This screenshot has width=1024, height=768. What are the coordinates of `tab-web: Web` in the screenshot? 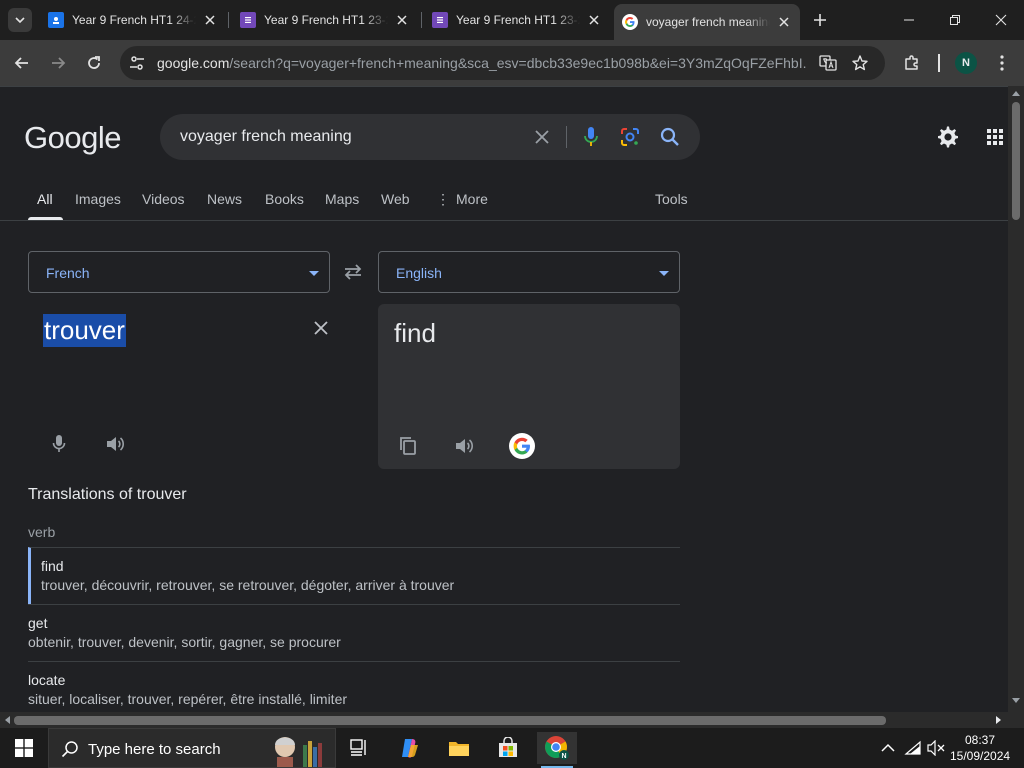 It's located at (395, 199).